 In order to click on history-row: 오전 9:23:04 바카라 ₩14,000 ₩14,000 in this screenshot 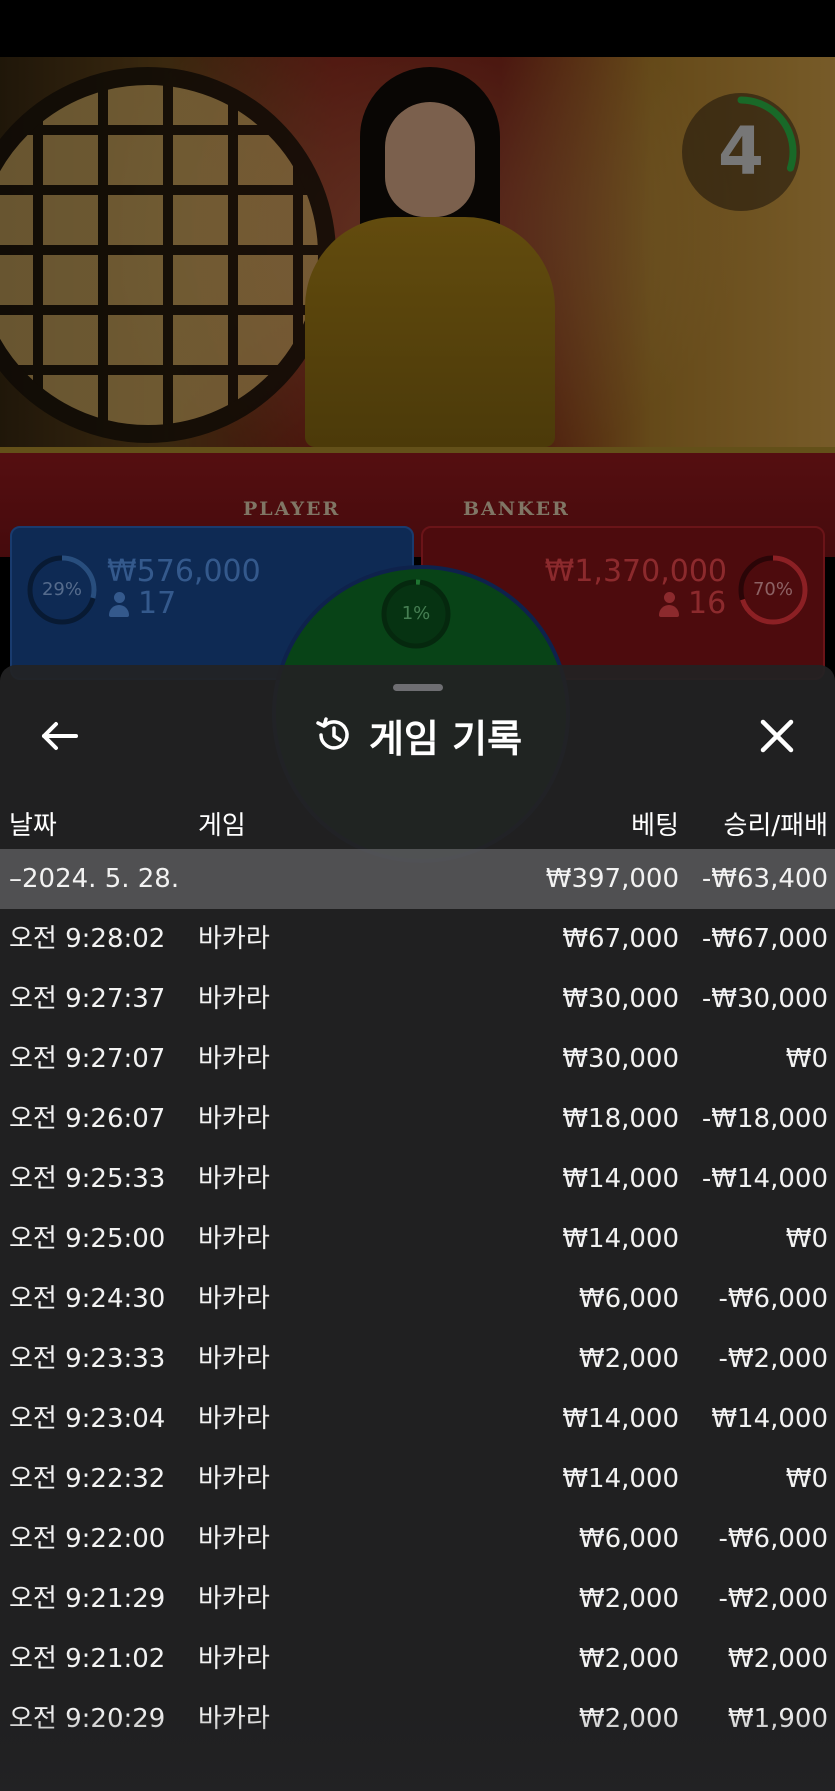, I will do `click(417, 1419)`.